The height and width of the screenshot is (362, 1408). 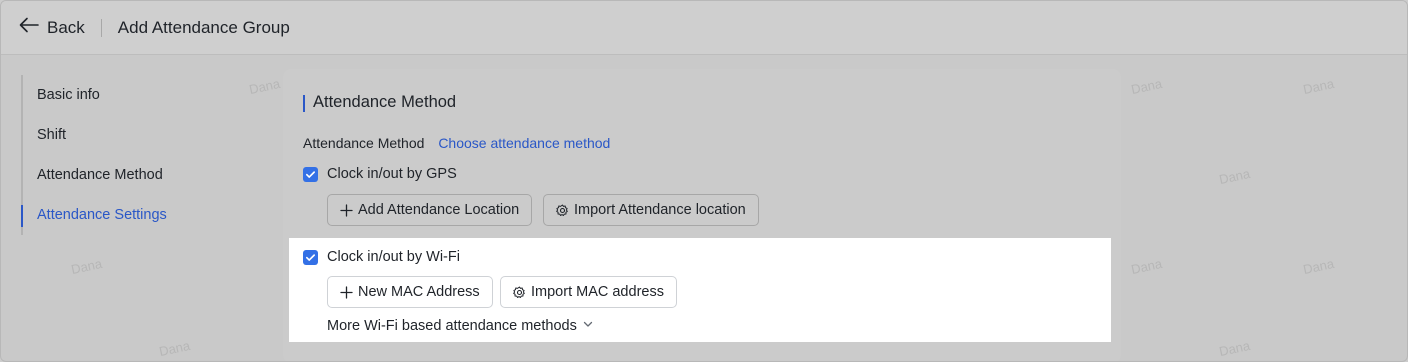 I want to click on chevron-down-icon, so click(x=585, y=326).